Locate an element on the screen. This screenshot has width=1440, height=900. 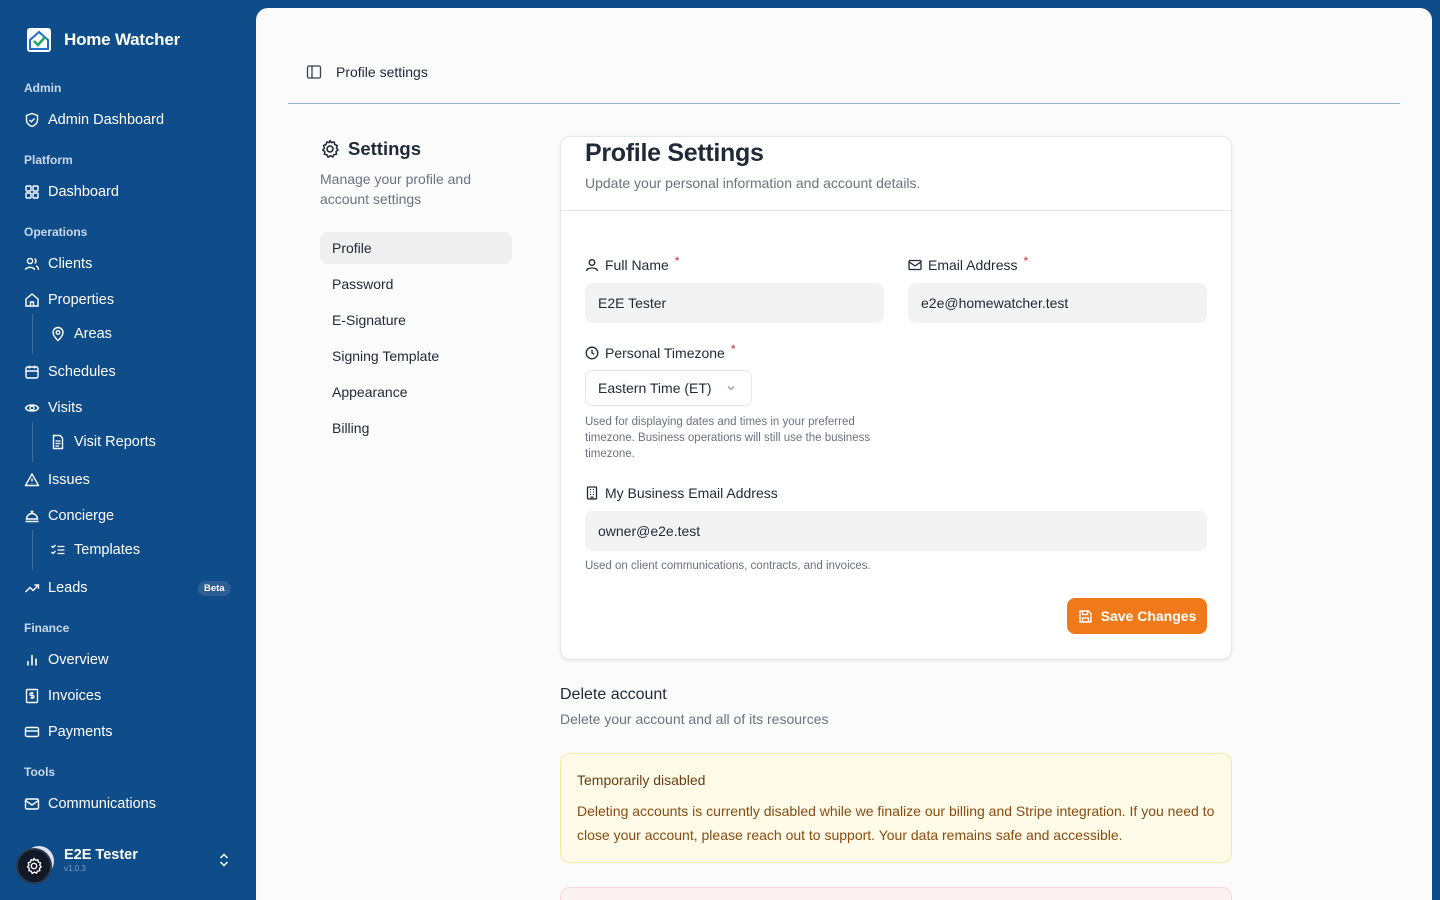
timezone-select-value: Eastern Time (ET) is located at coordinates (655, 388).